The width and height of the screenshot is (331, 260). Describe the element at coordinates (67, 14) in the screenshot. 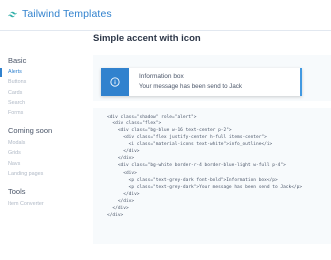

I see `brand-title: Tailwind Templates` at that location.